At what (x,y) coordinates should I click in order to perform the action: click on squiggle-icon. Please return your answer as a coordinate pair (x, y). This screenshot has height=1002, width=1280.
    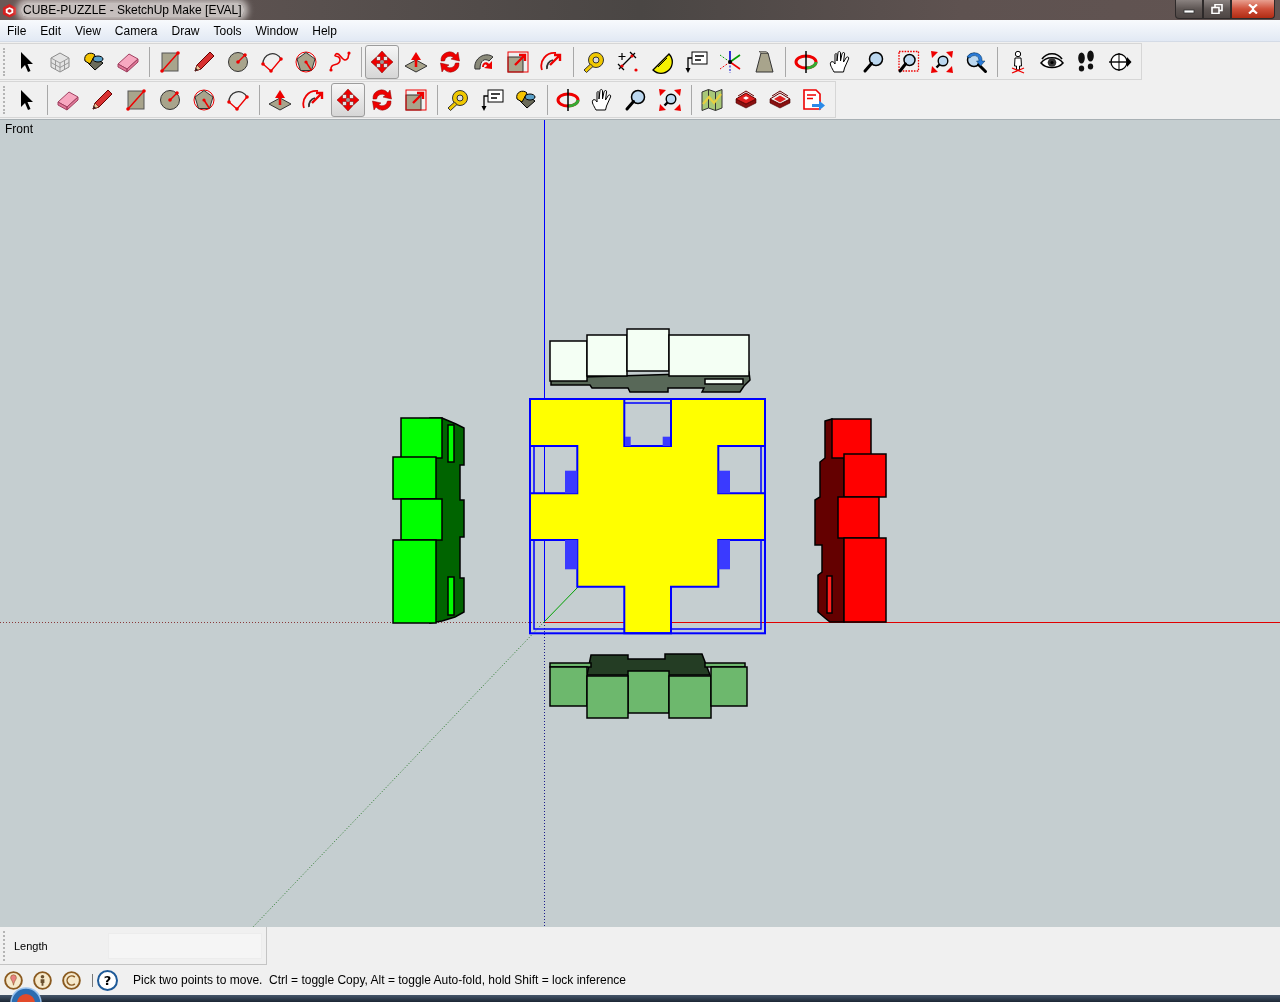
    Looking at the image, I should click on (340, 61).